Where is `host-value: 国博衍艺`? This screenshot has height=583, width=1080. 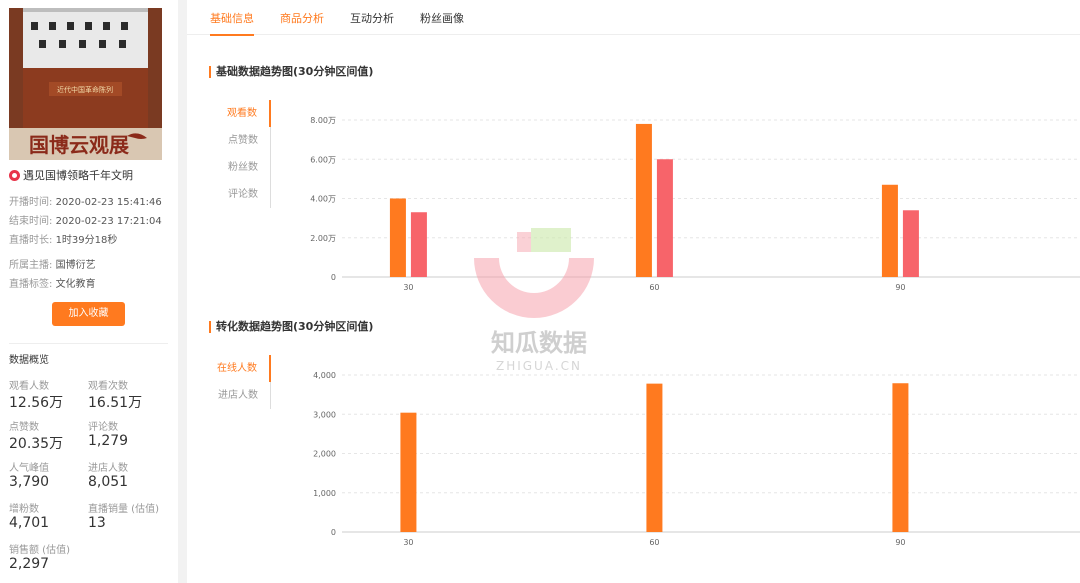 host-value: 国博衍艺 is located at coordinates (76, 265).